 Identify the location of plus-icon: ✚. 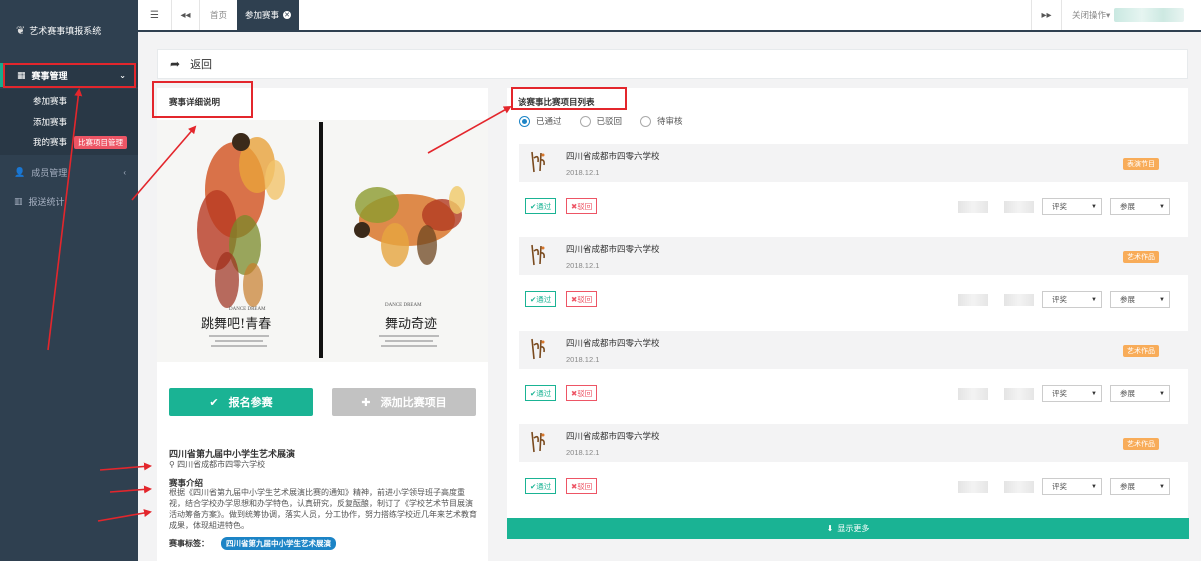
(366, 402).